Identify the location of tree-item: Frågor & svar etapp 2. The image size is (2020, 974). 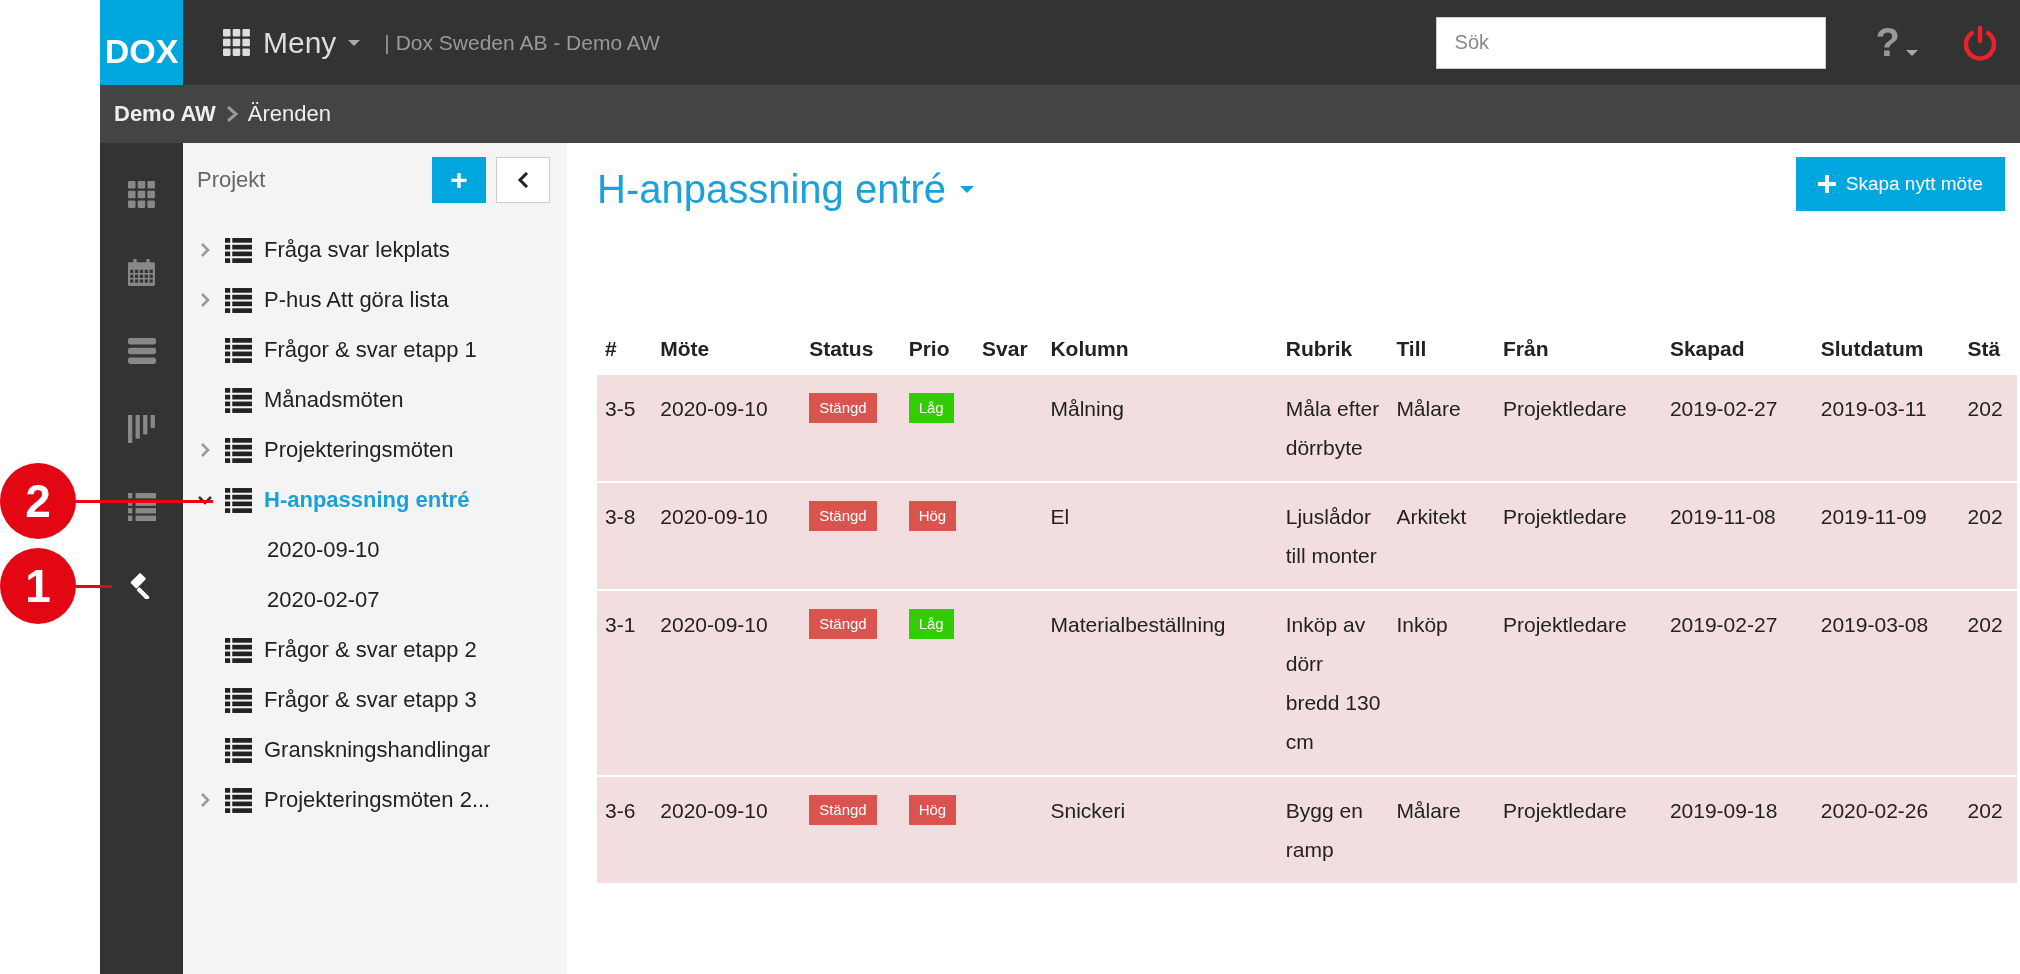
(370, 650).